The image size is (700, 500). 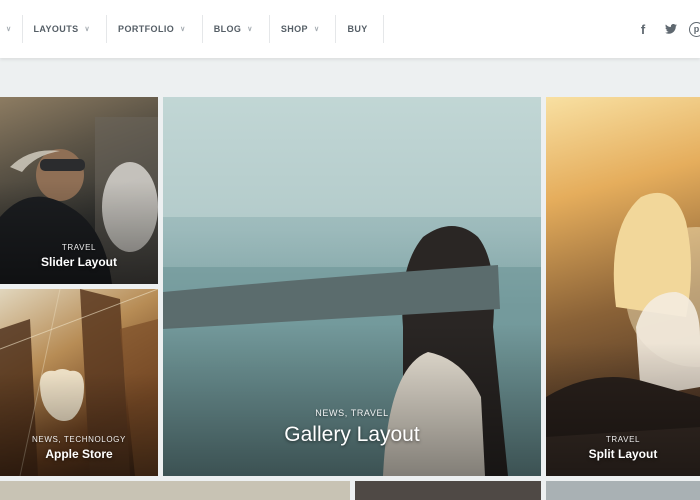 I want to click on nav-item-label: BUY, so click(x=357, y=29).